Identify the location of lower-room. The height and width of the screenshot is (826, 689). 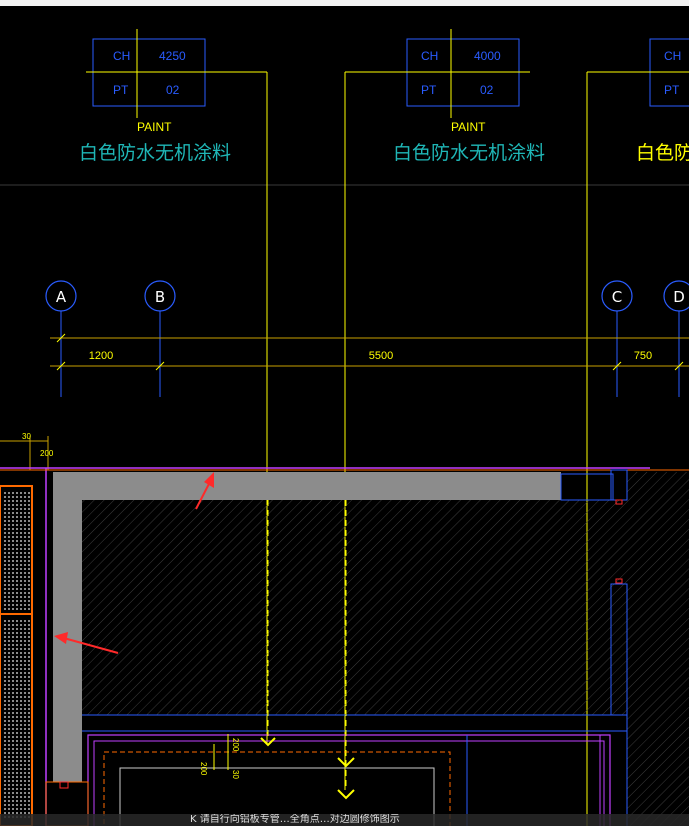
(355, 770).